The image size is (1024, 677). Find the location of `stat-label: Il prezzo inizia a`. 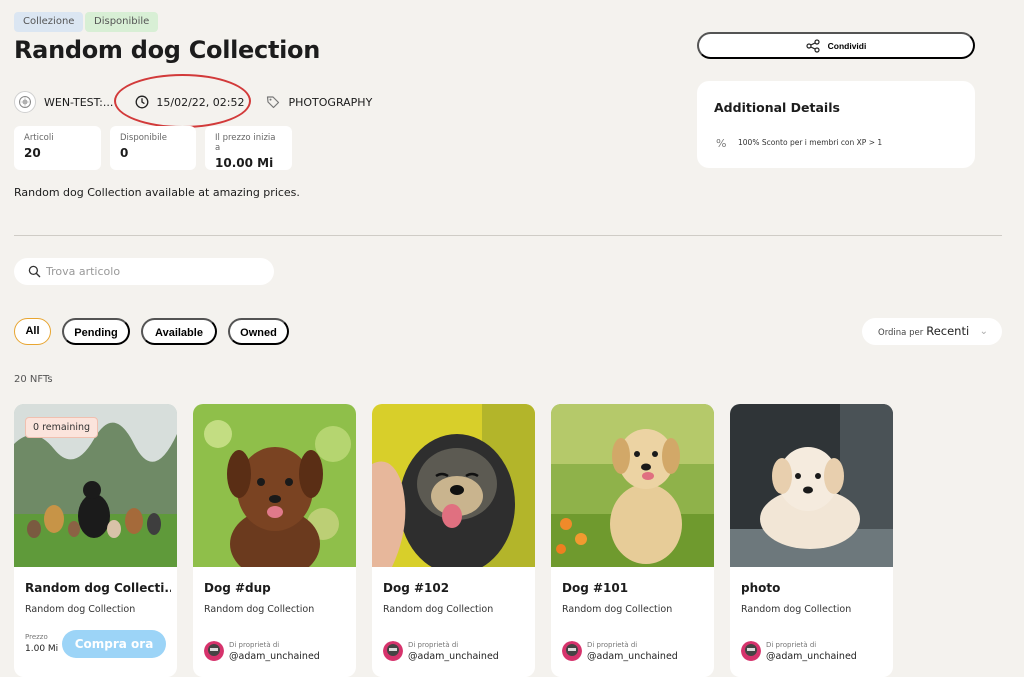

stat-label: Il prezzo inizia a is located at coordinates (245, 143).